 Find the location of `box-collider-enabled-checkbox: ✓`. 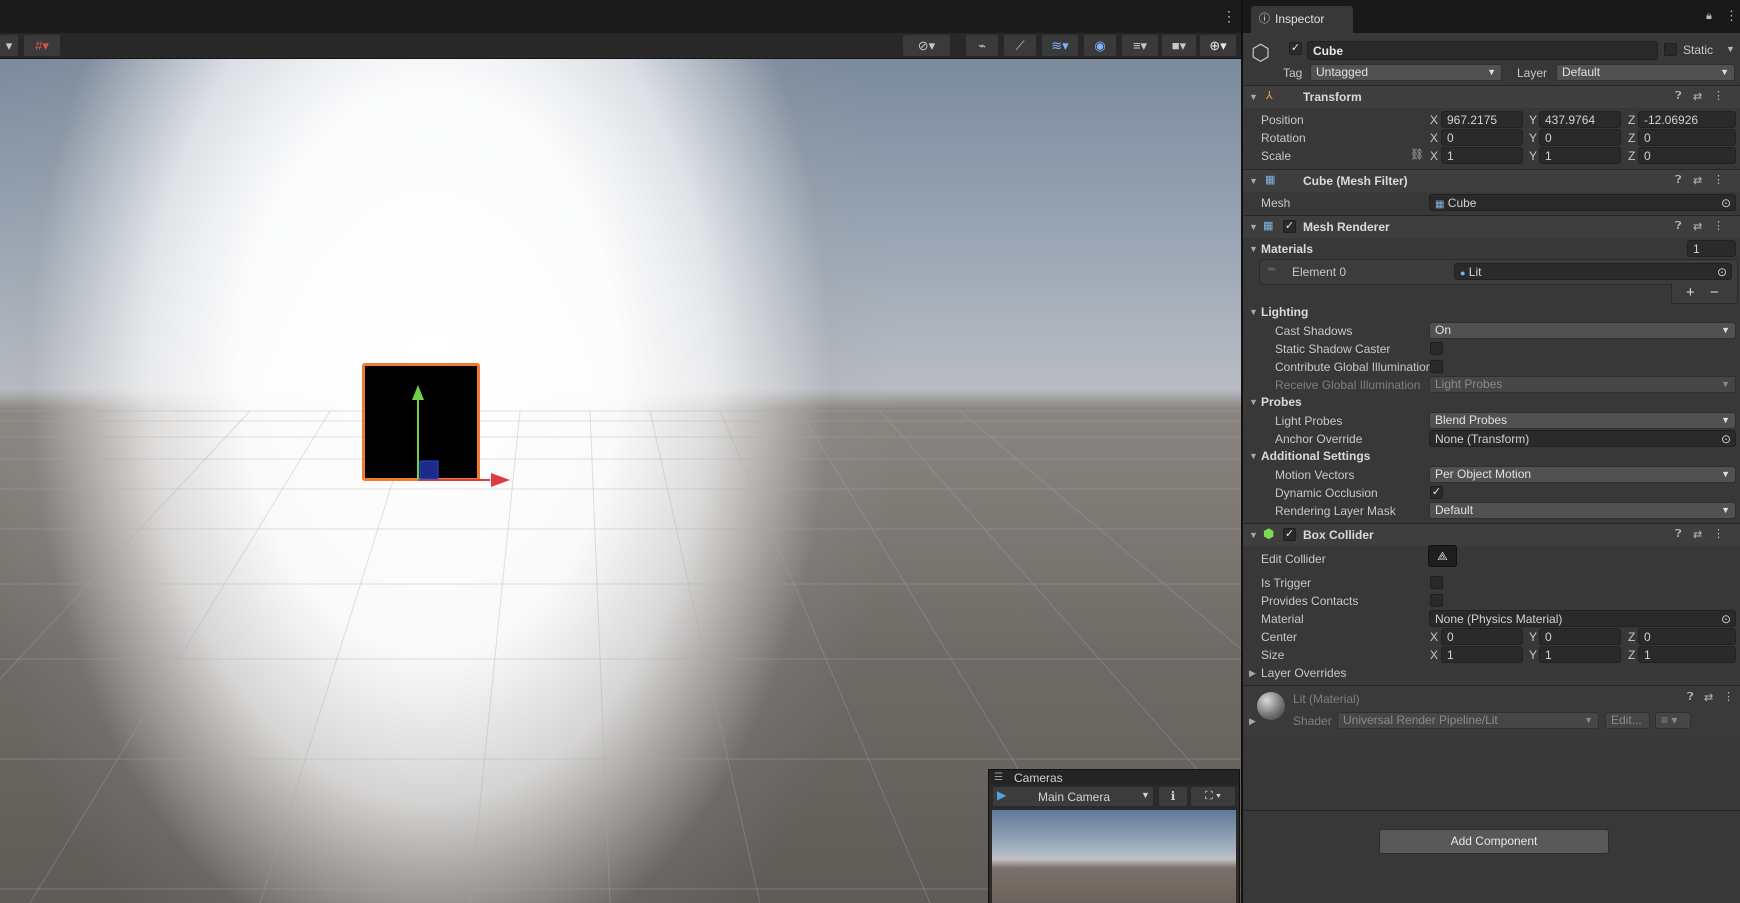

box-collider-enabled-checkbox: ✓ is located at coordinates (1289, 534).